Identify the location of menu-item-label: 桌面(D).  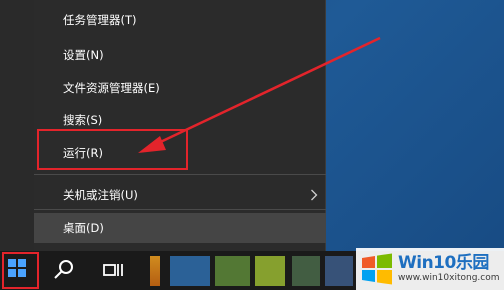
(83, 228).